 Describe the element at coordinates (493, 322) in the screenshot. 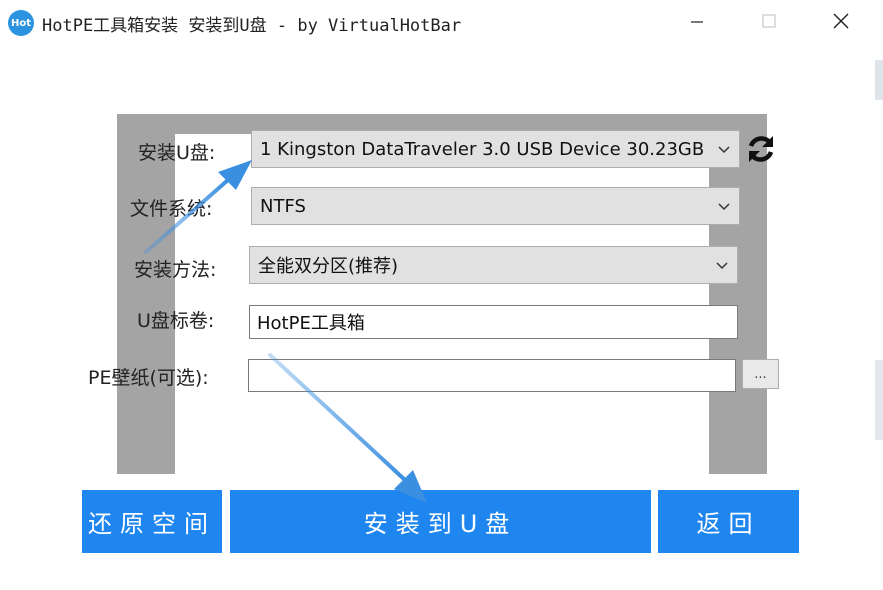

I see `volume-input: HotPE工具箱` at that location.